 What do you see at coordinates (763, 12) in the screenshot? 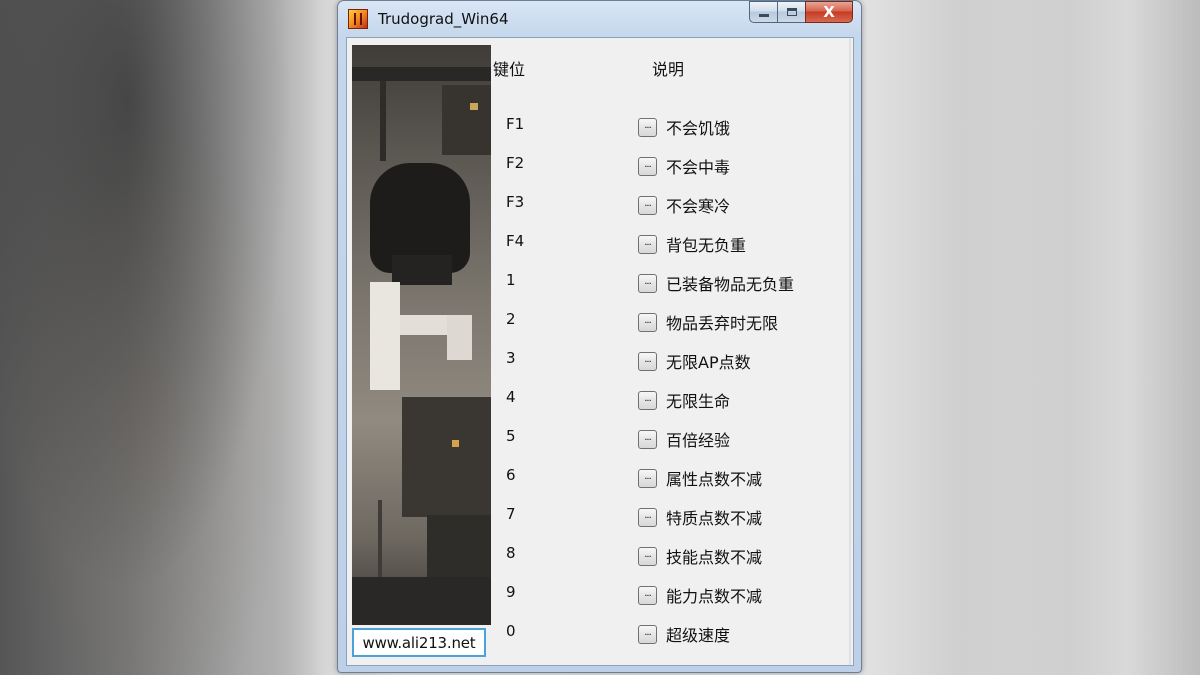
I see `minimize-button` at bounding box center [763, 12].